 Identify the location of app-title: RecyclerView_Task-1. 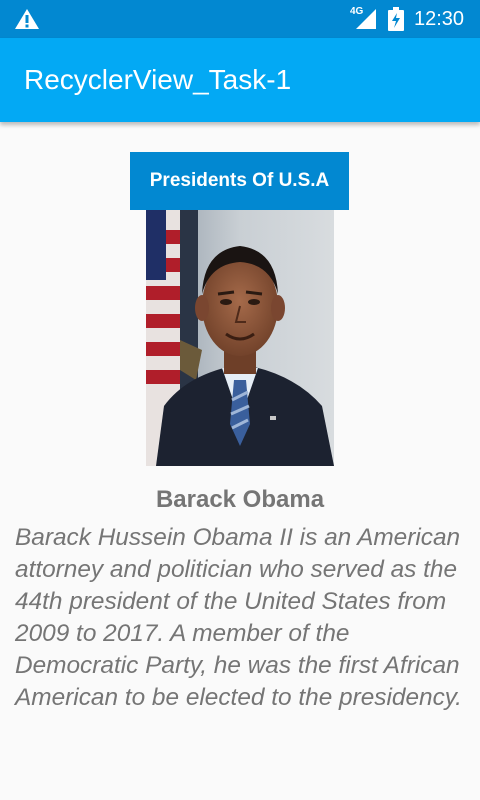
(158, 79).